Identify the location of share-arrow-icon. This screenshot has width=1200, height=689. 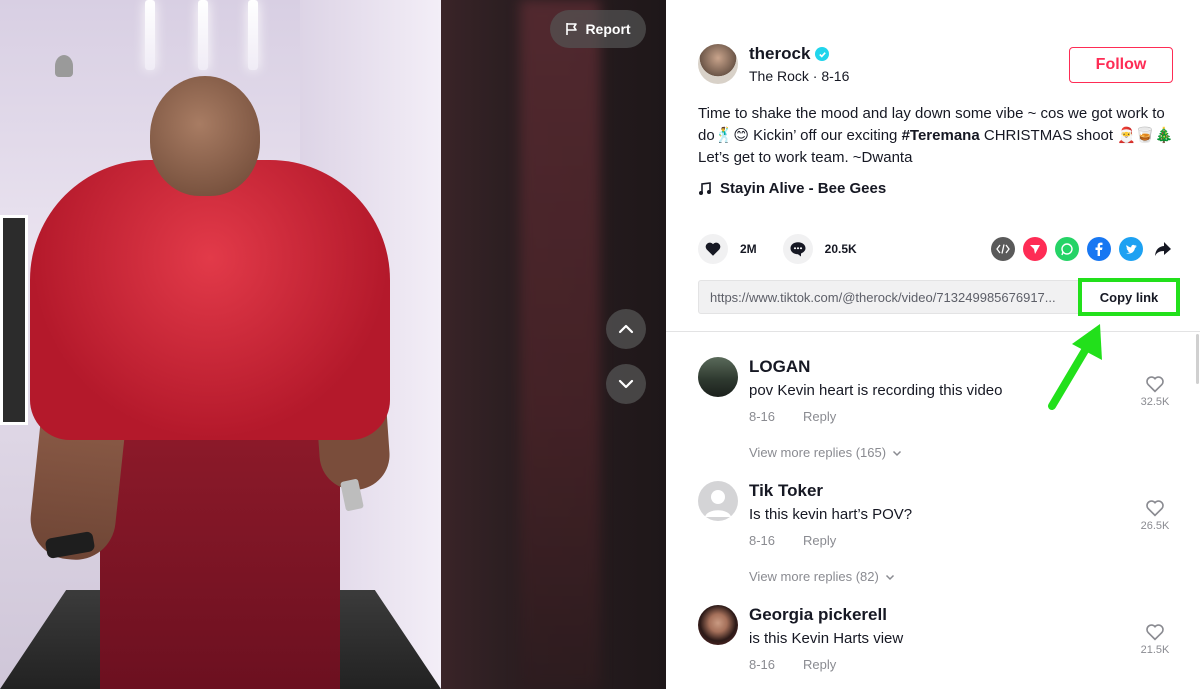
(1163, 249).